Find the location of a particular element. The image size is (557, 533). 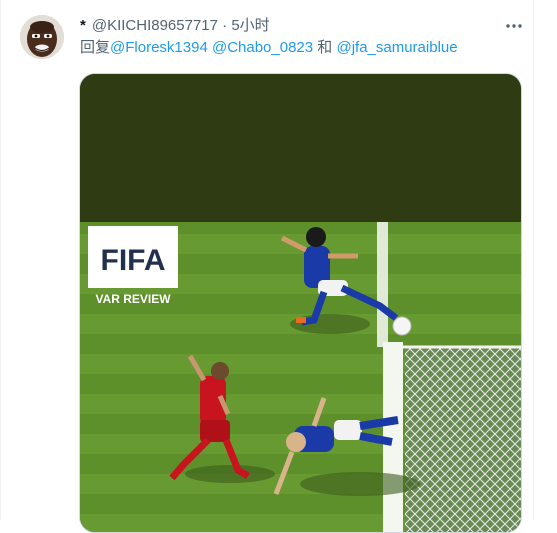

timeline-border-right is located at coordinates (533, 260).